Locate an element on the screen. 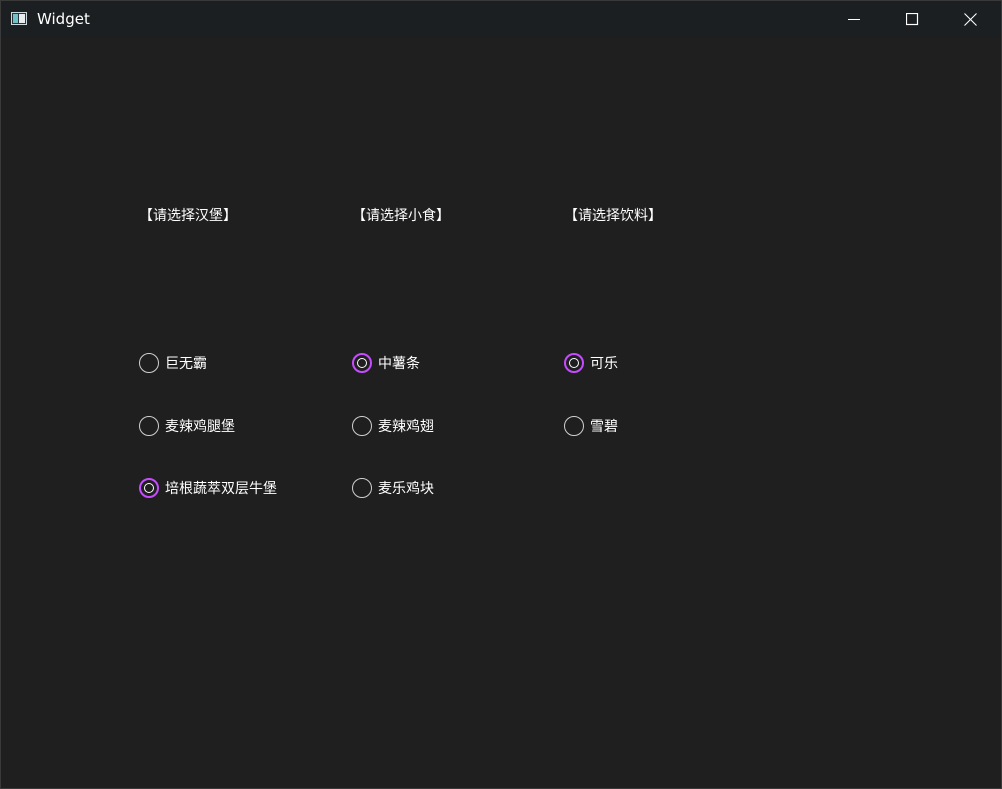  radio-burger-spicy-chicken: 麦辣鸡腿堡 is located at coordinates (187, 426).